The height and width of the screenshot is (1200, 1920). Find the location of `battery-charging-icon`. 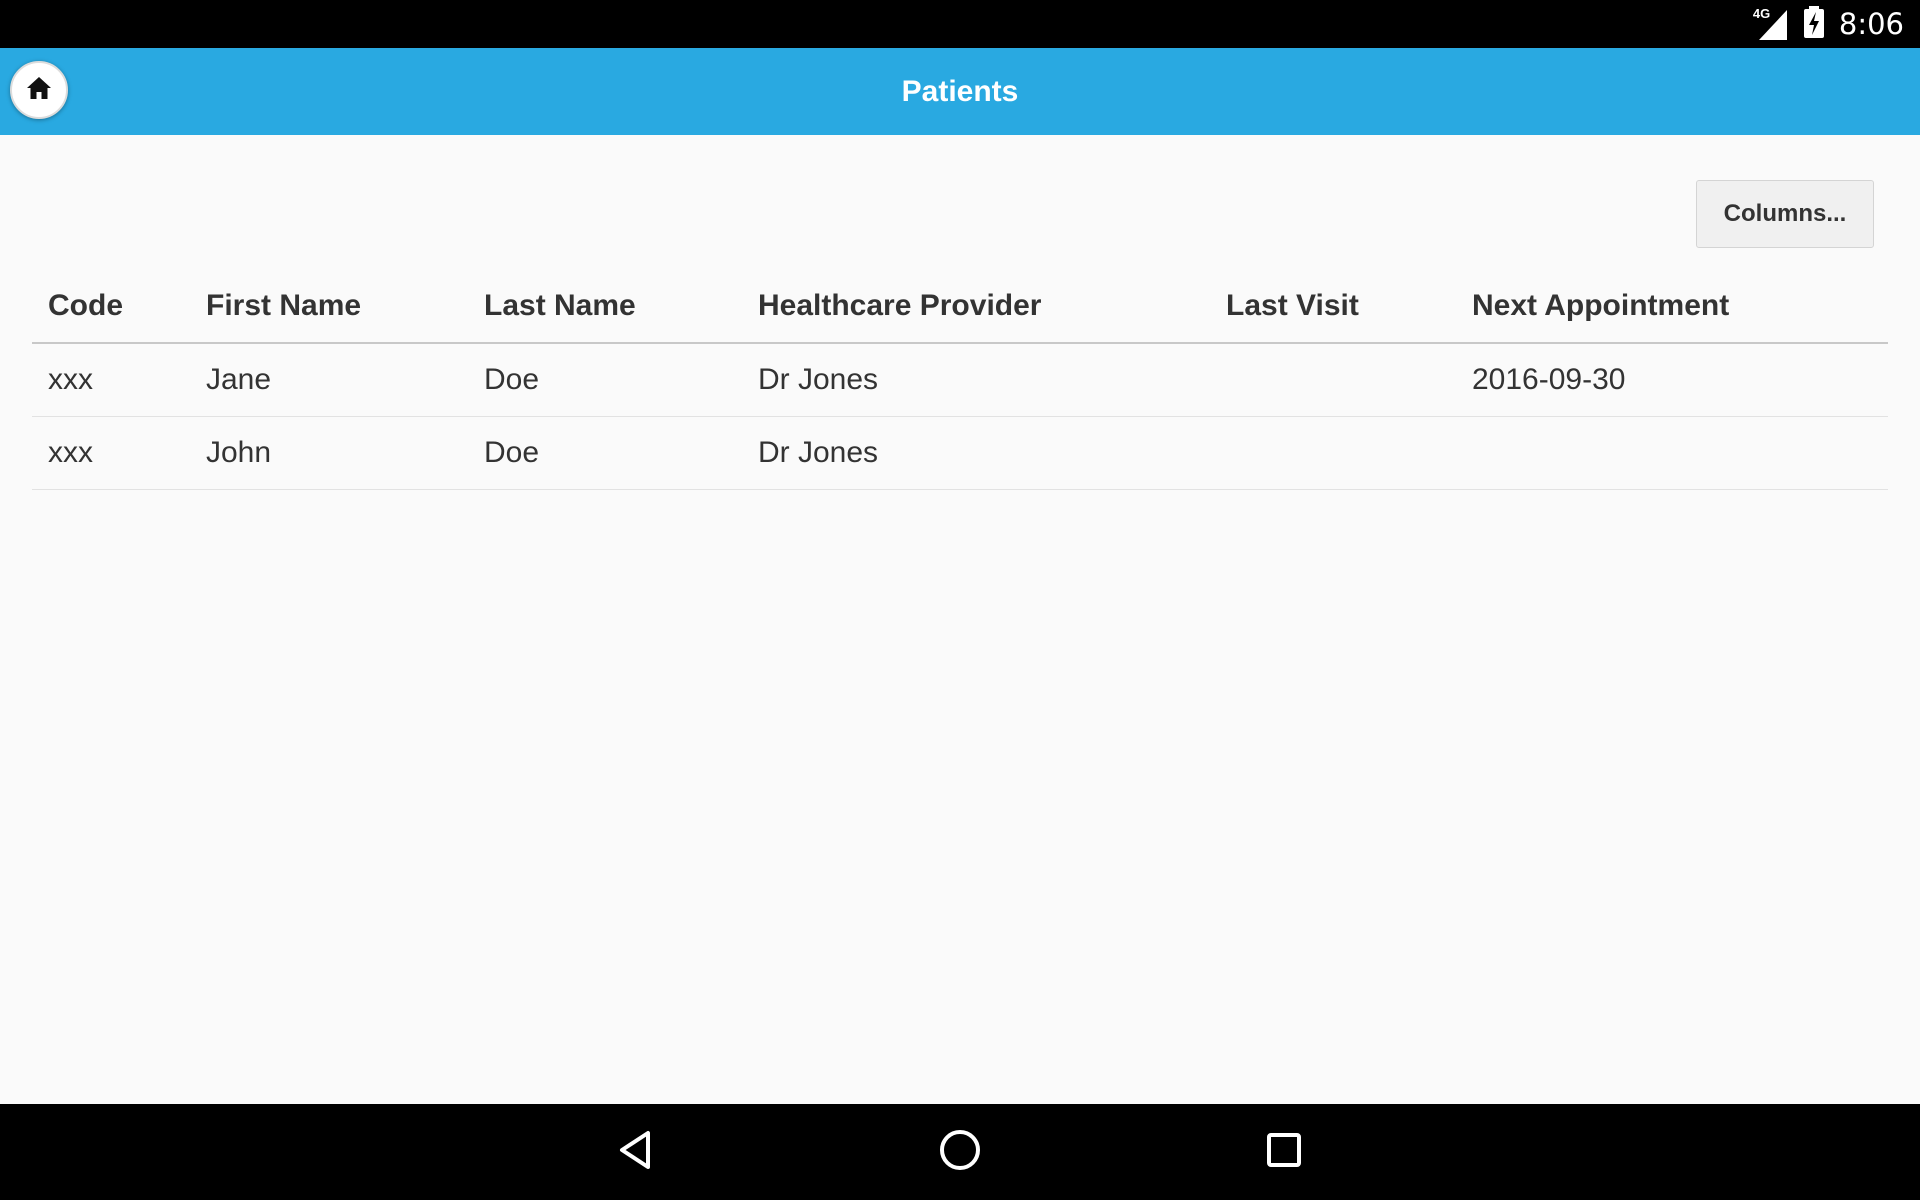

battery-charging-icon is located at coordinates (1814, 24).